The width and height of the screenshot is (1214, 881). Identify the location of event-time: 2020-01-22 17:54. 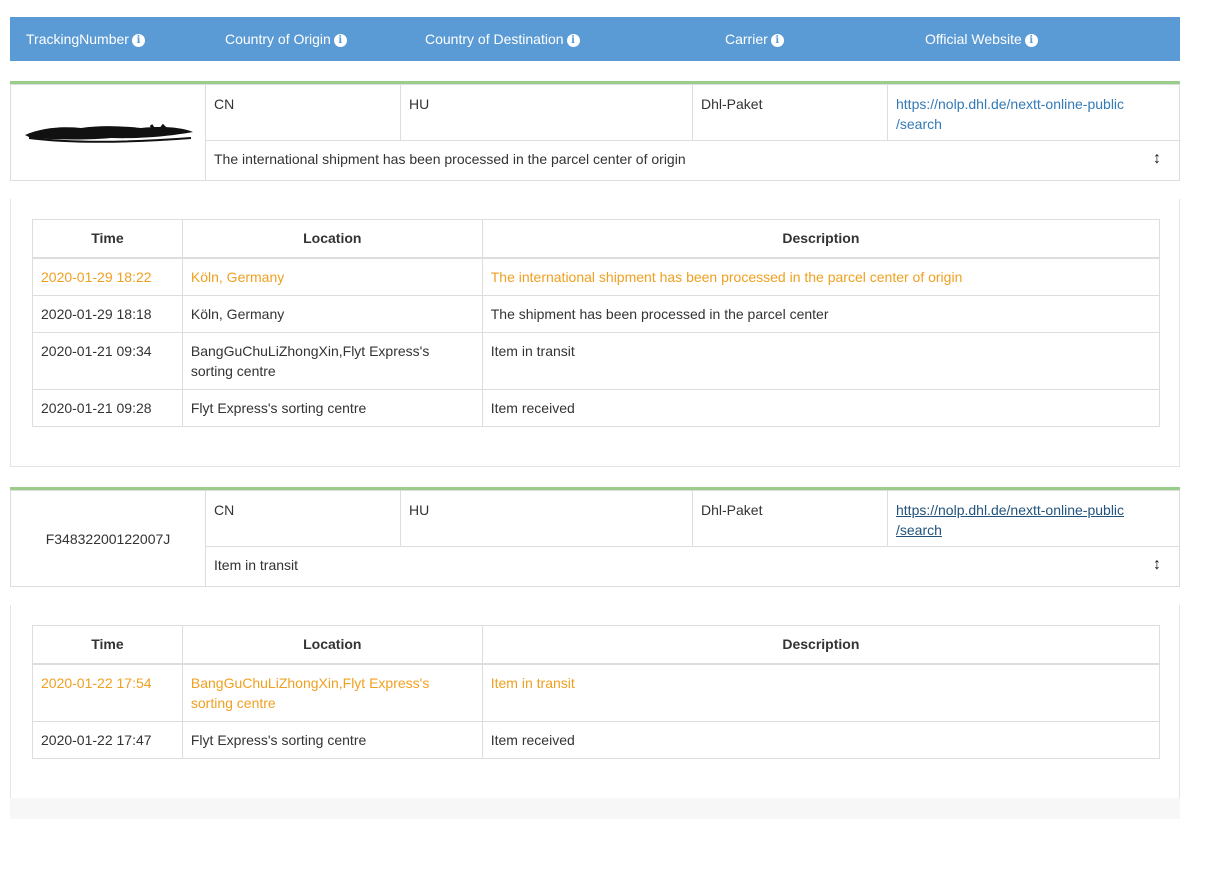
(107, 692).